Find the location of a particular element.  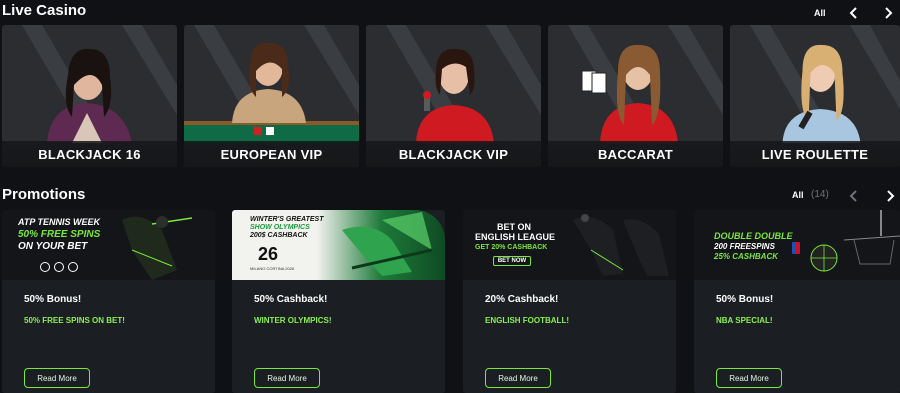

banner-line: 200$ CASHBACK is located at coordinates (279, 235).